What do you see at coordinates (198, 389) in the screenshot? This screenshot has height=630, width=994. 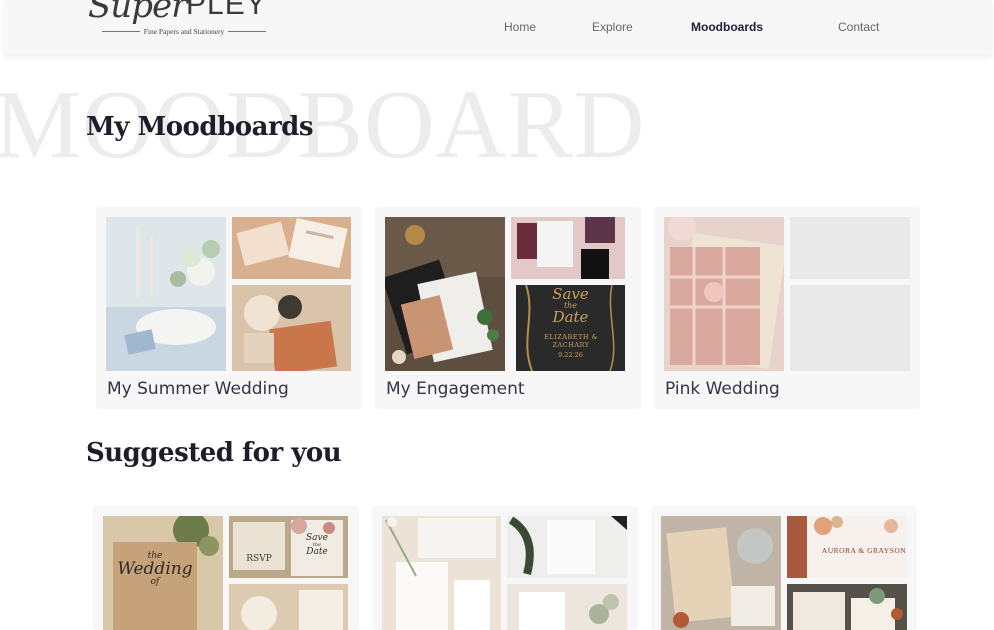 I see `moodboard-name: My Summer Wedding` at bounding box center [198, 389].